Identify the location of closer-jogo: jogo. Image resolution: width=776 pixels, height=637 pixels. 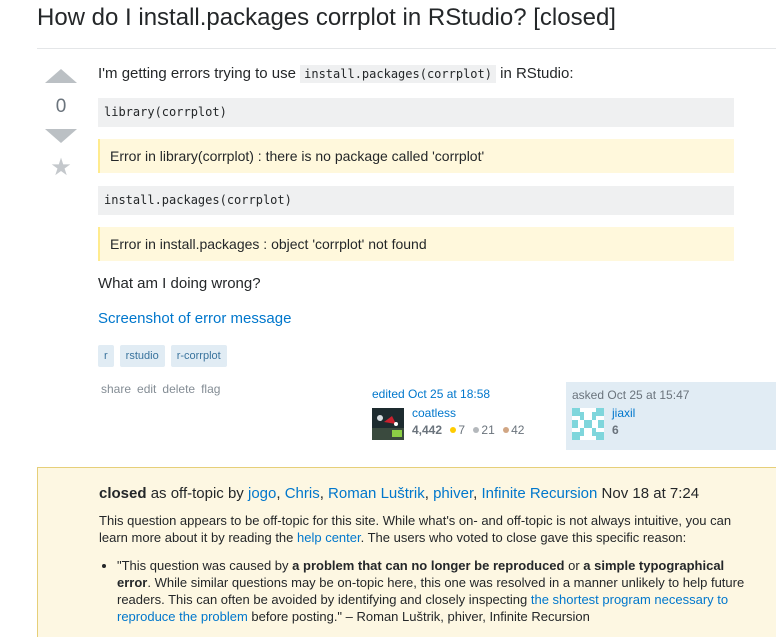
(262, 493).